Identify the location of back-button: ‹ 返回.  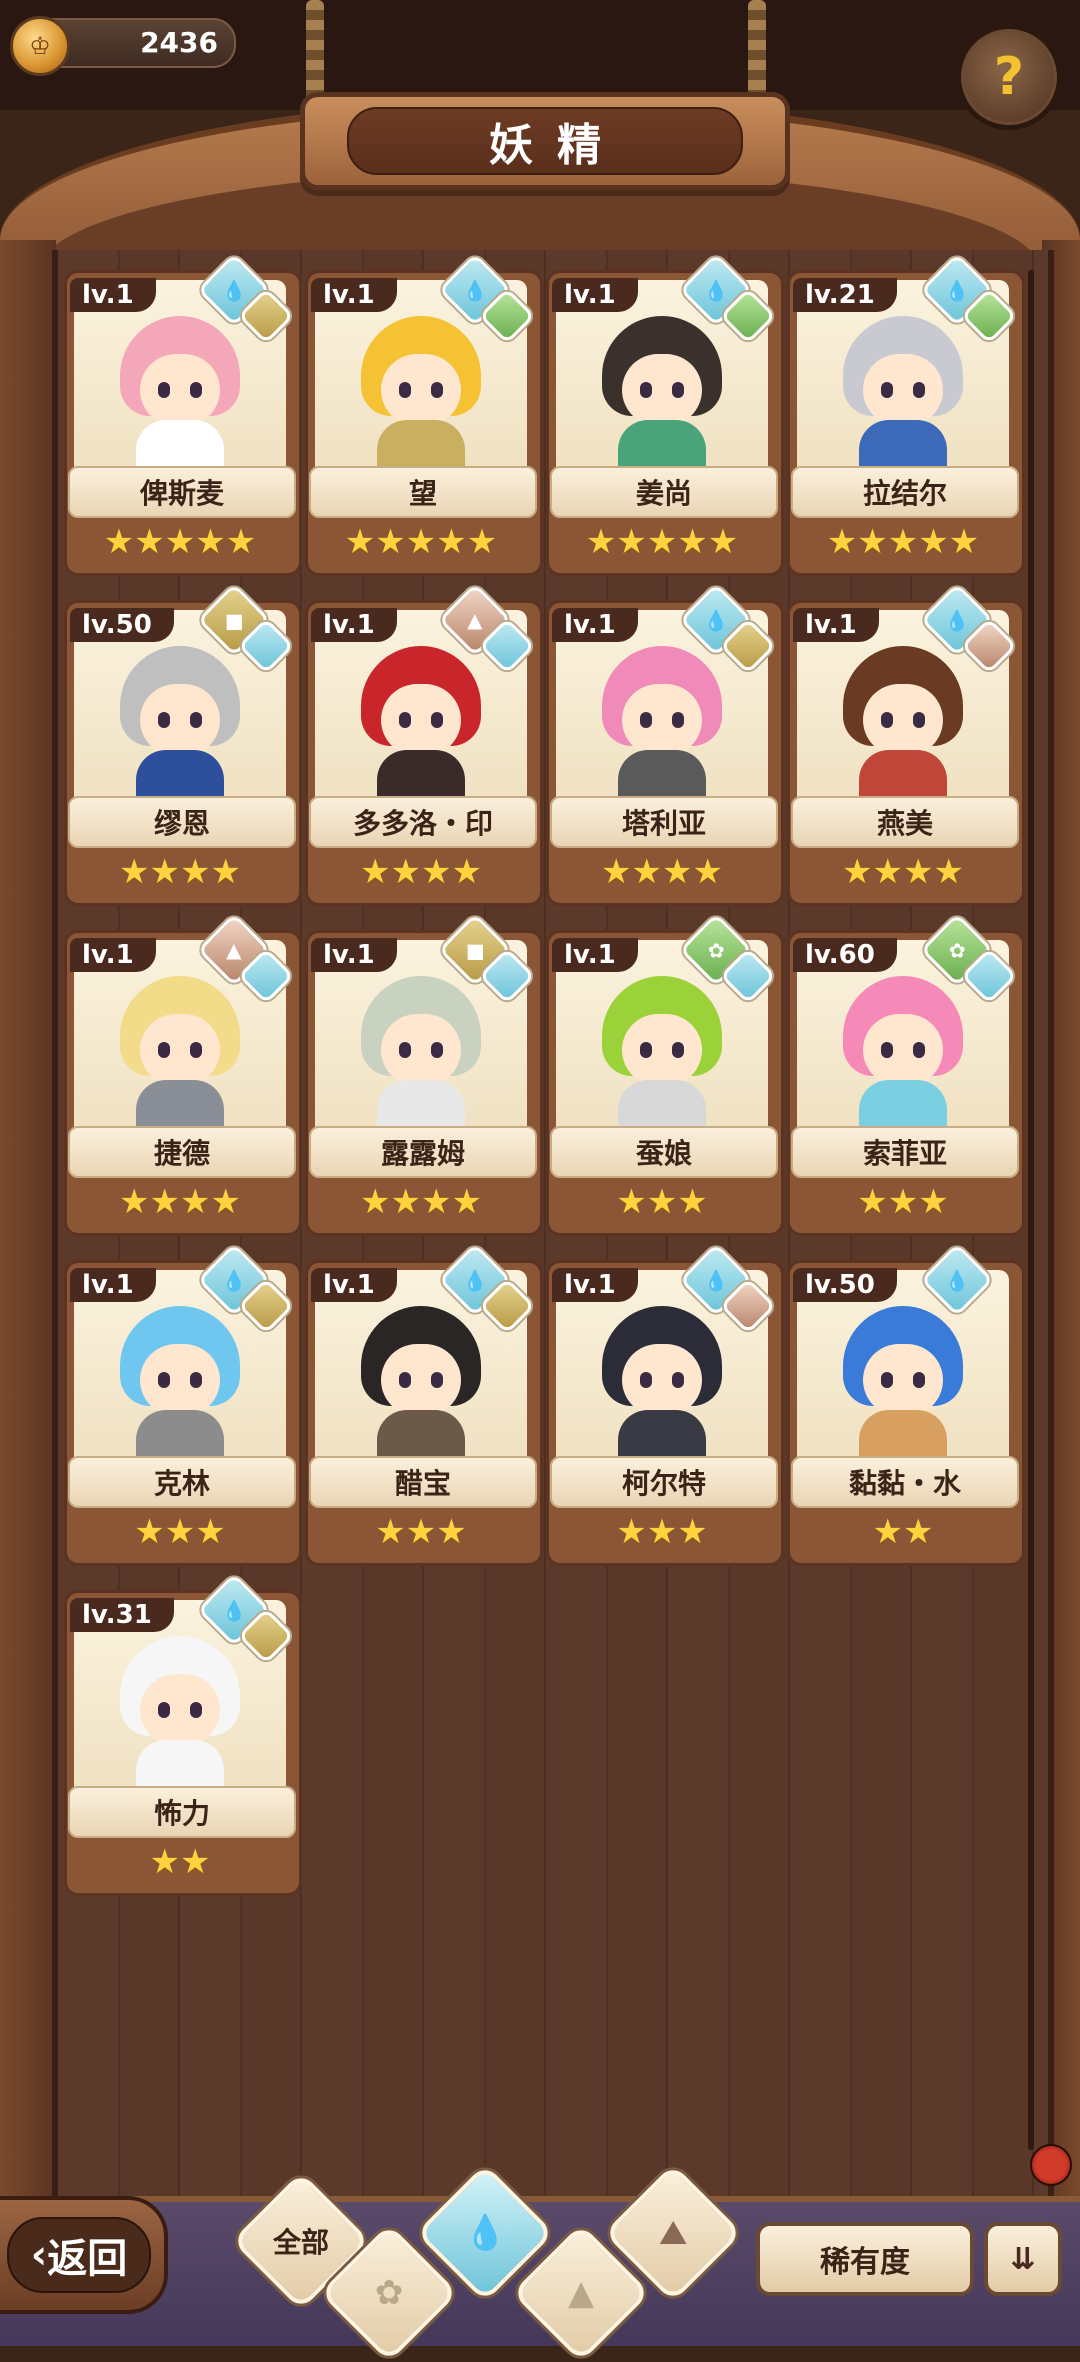
(84, 2255).